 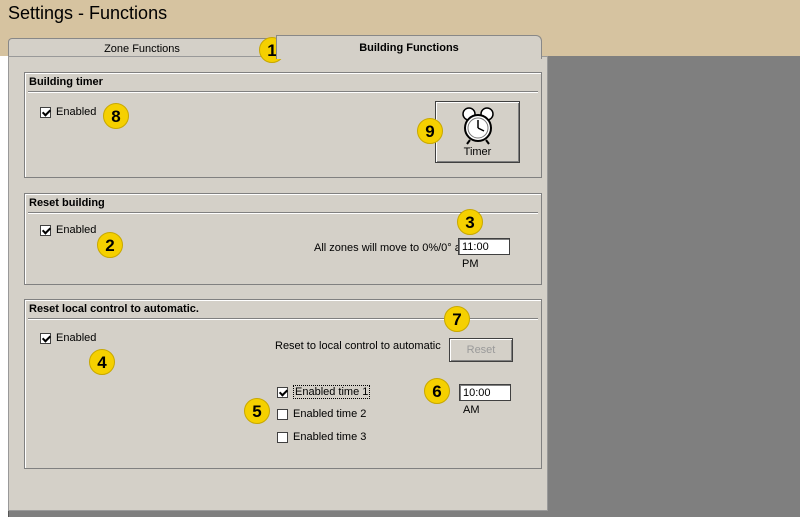 What do you see at coordinates (142, 48) in the screenshot?
I see `tab-zone-functions: Zone Functions` at bounding box center [142, 48].